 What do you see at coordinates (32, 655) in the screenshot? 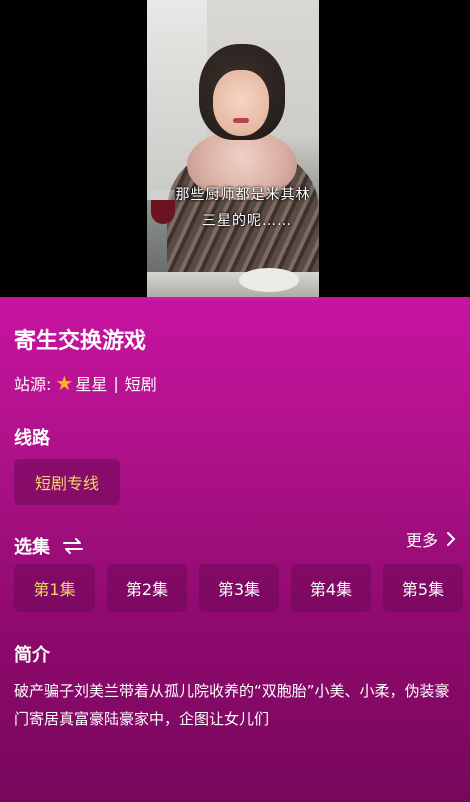
I see `intro-heading: 简介` at bounding box center [32, 655].